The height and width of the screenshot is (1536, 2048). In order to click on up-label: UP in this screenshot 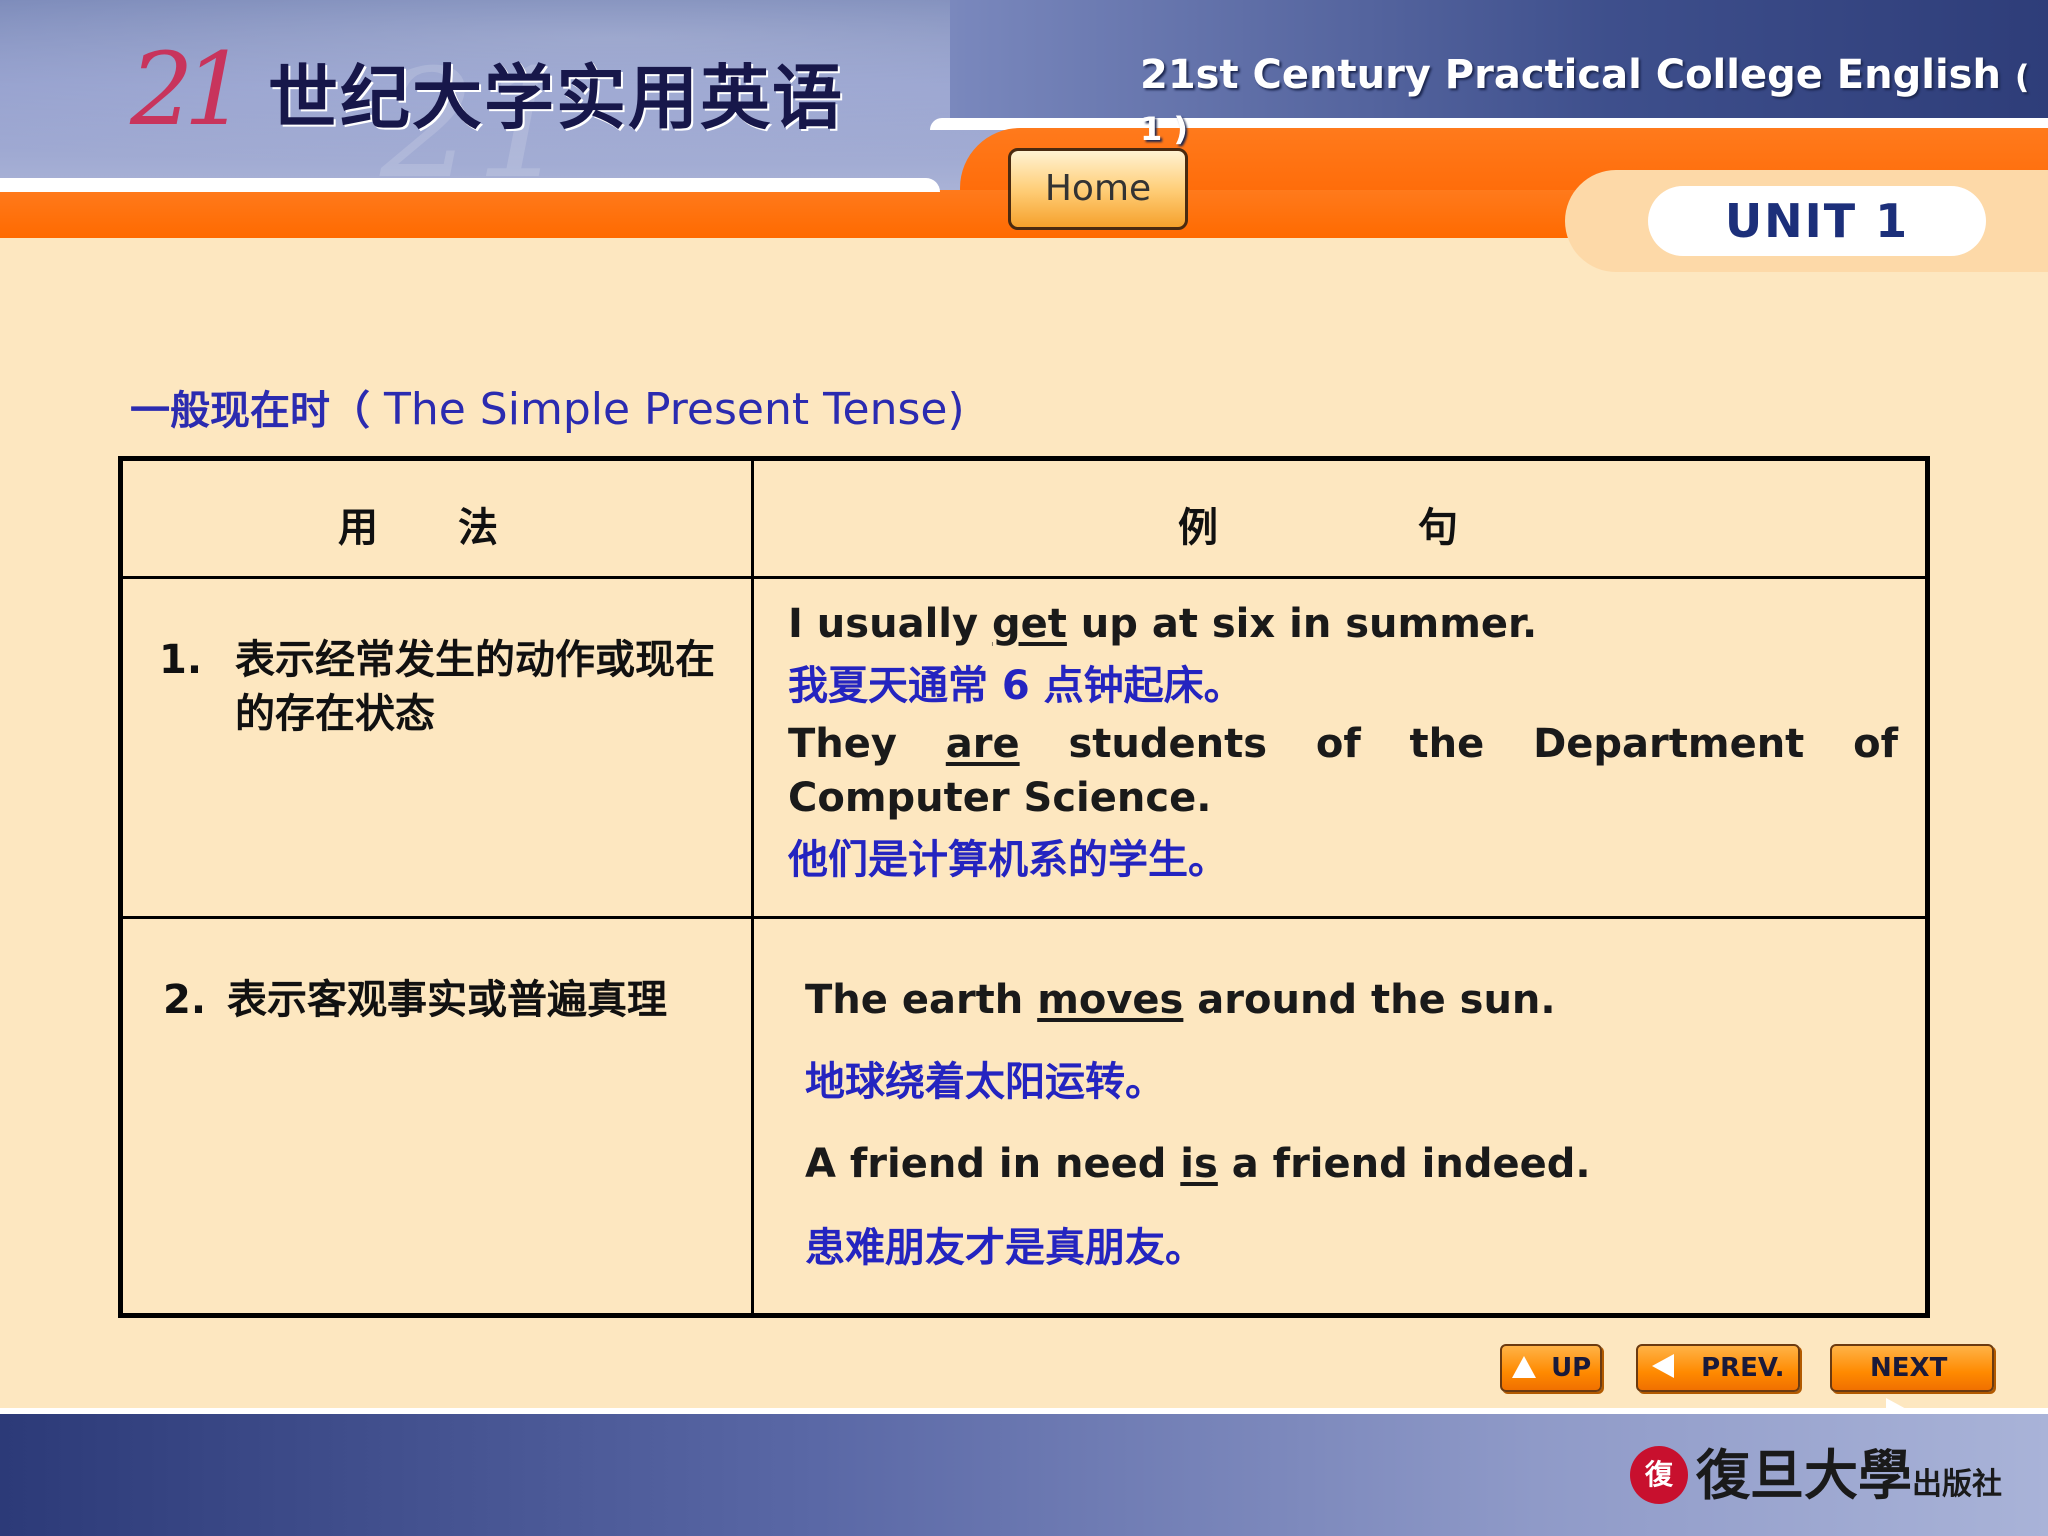, I will do `click(1571, 1368)`.